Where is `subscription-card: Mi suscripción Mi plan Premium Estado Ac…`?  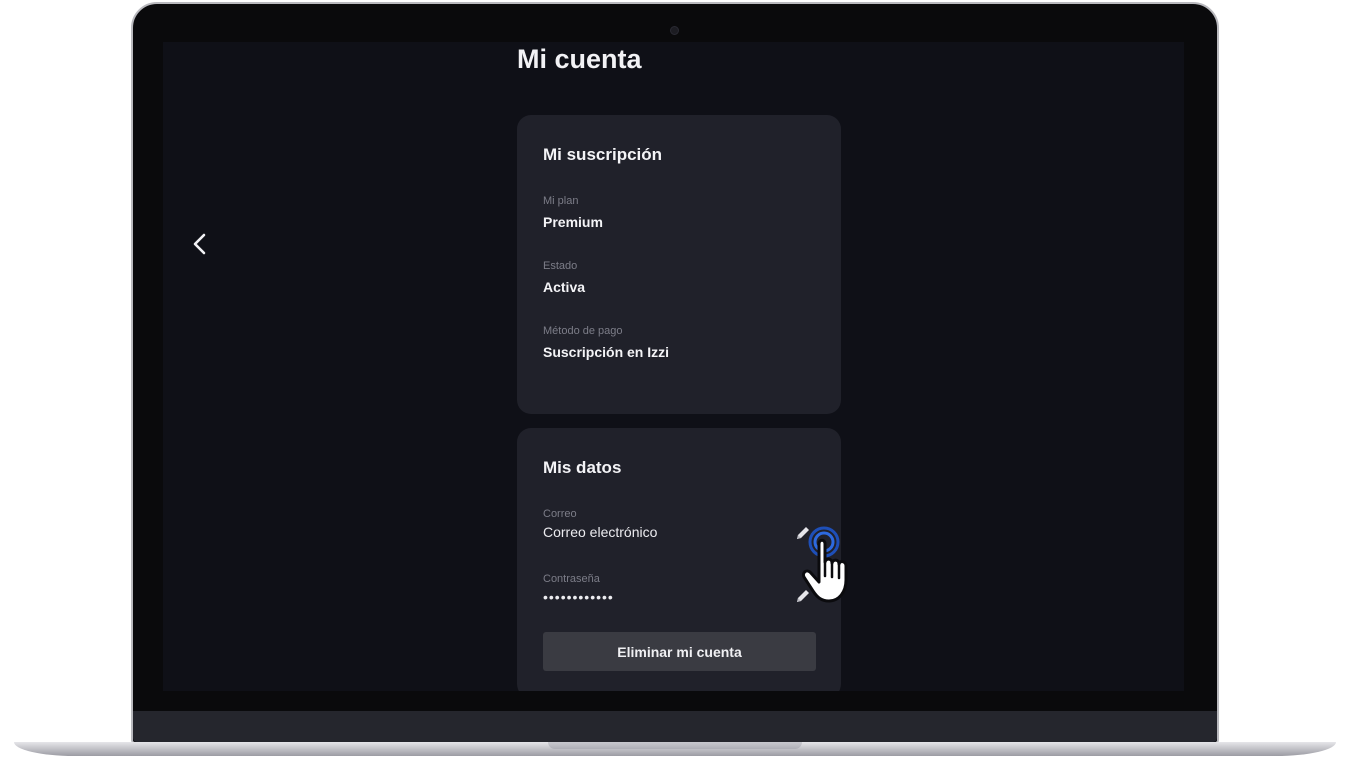
subscription-card: Mi suscripción Mi plan Premium Estado Ac… is located at coordinates (679, 264).